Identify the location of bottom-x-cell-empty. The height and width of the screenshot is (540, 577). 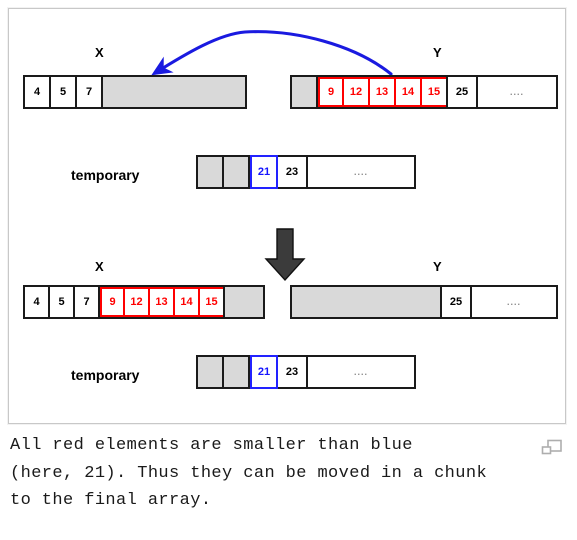
(244, 302).